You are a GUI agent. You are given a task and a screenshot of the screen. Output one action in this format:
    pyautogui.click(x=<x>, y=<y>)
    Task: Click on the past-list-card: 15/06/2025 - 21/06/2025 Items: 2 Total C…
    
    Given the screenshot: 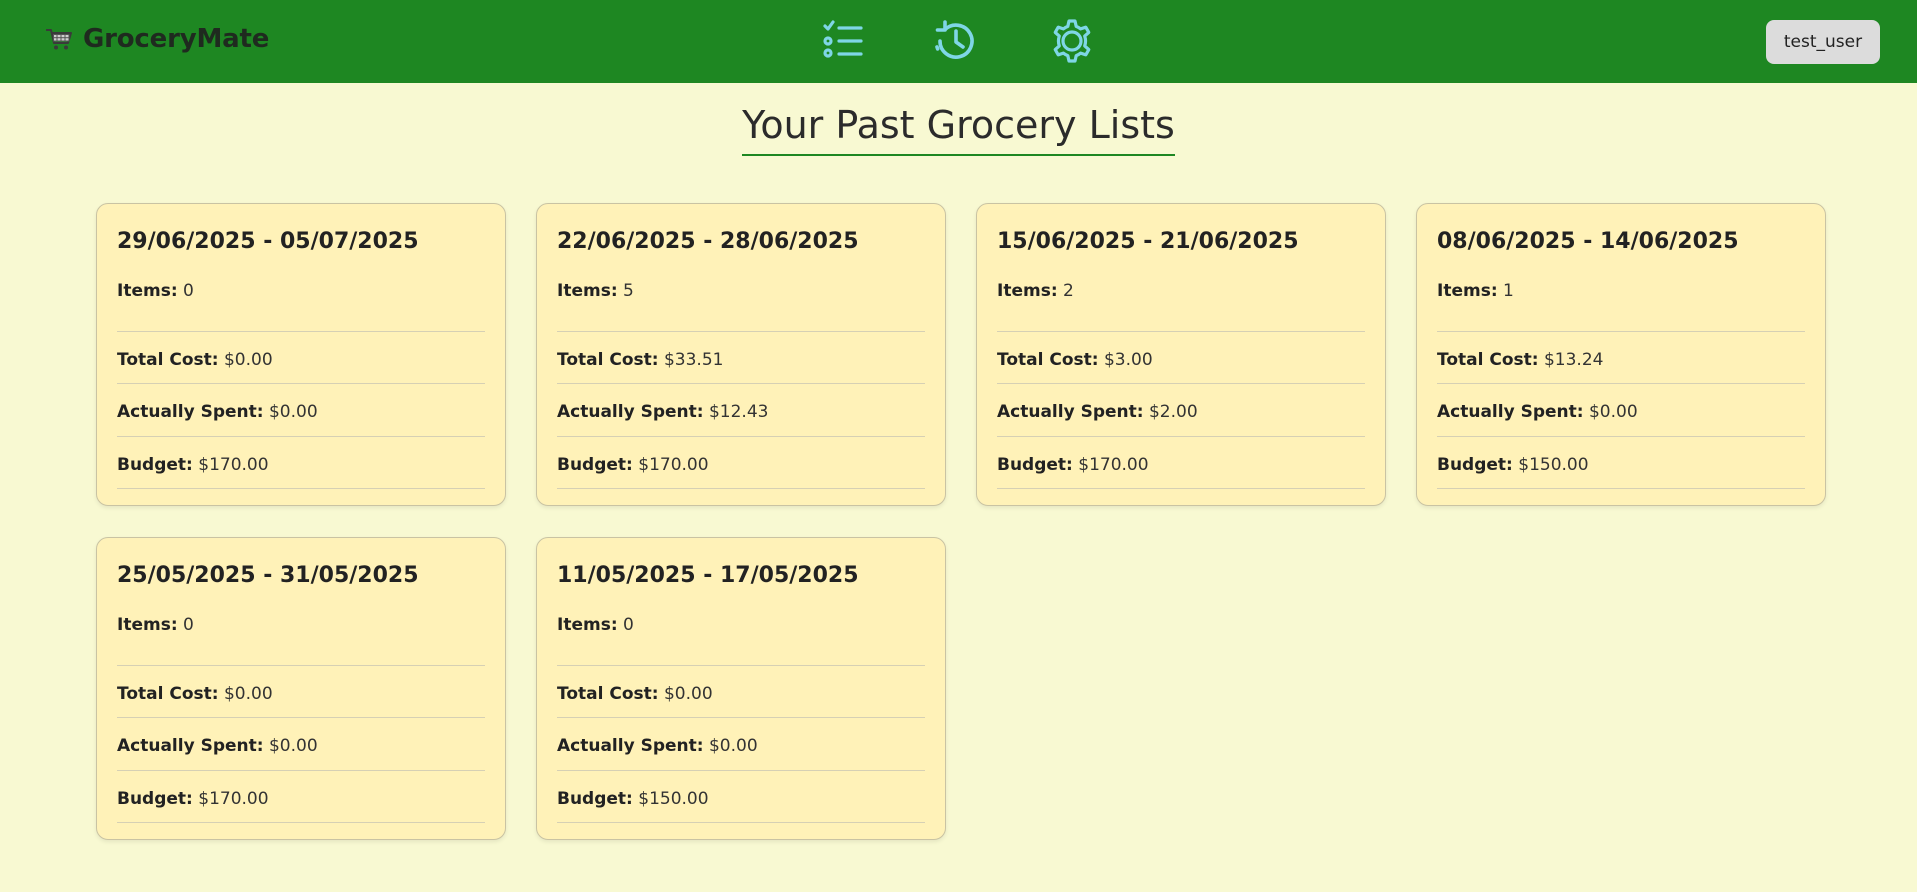 What is the action you would take?
    pyautogui.click(x=1181, y=354)
    